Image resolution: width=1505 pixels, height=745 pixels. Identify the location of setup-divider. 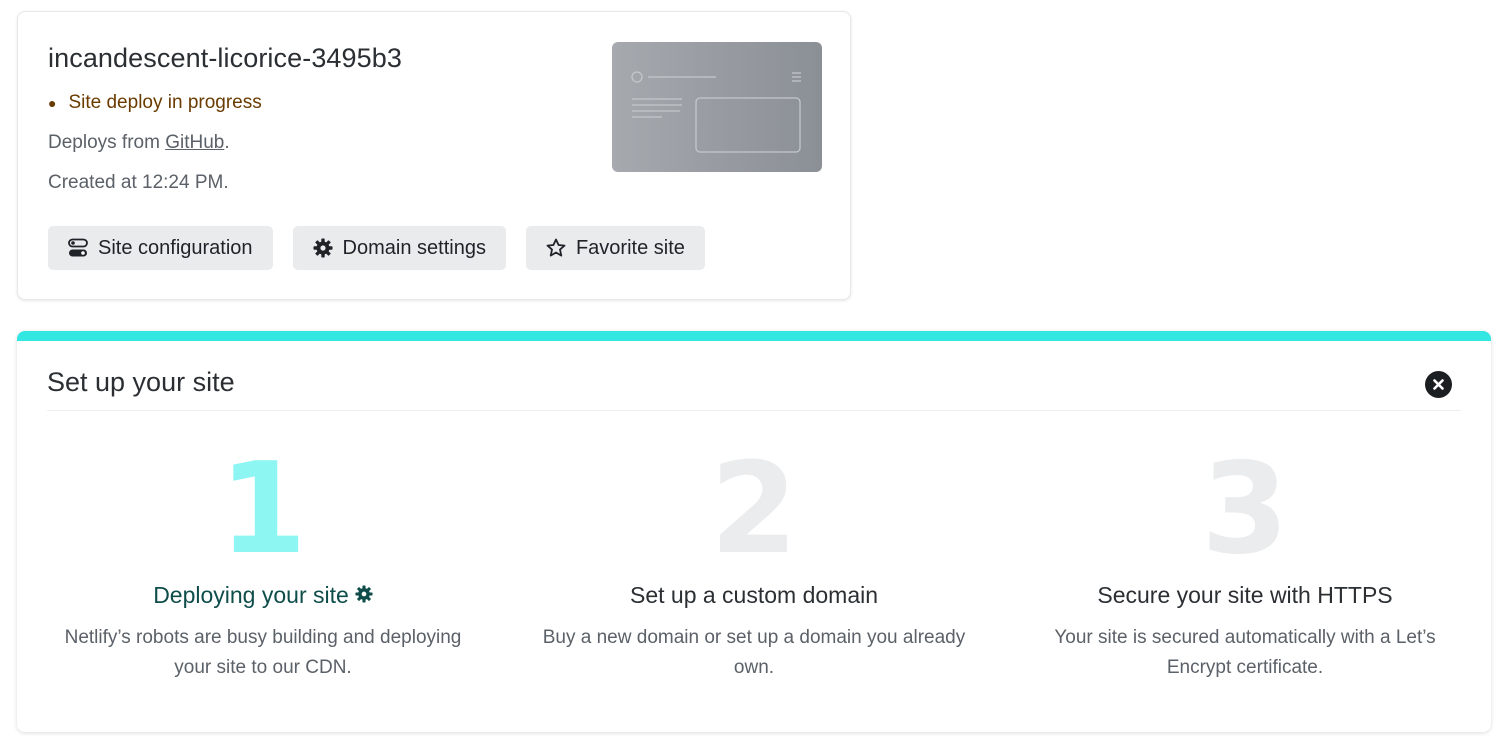
(754, 410).